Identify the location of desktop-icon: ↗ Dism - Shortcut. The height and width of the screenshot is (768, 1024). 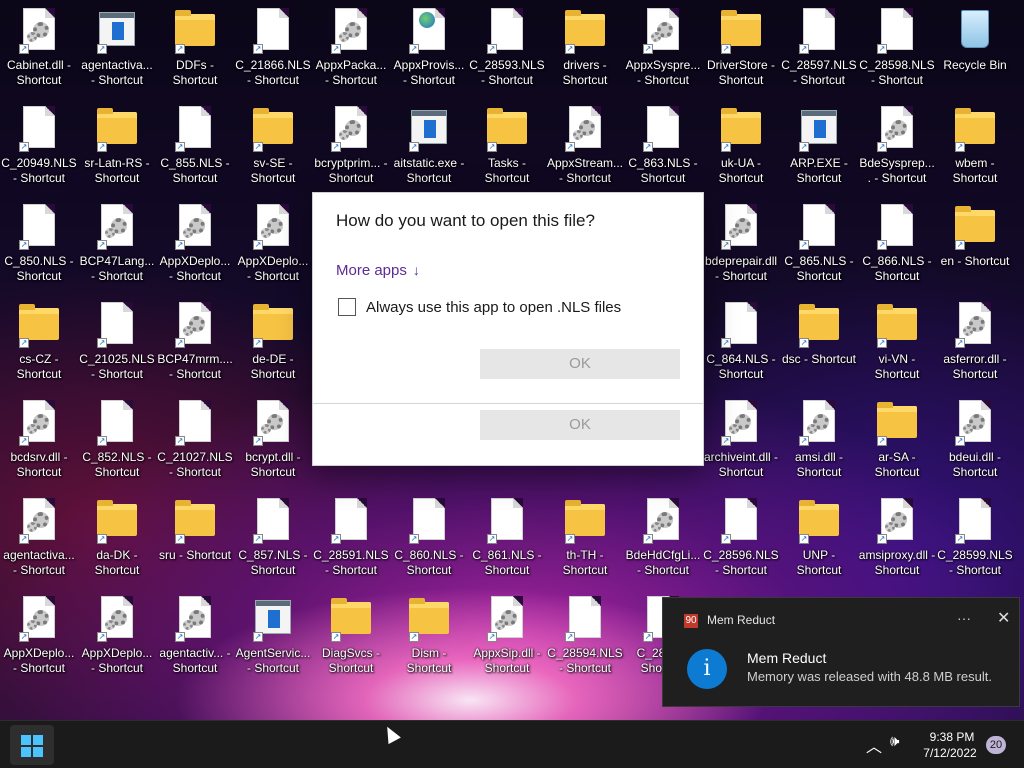
(429, 636).